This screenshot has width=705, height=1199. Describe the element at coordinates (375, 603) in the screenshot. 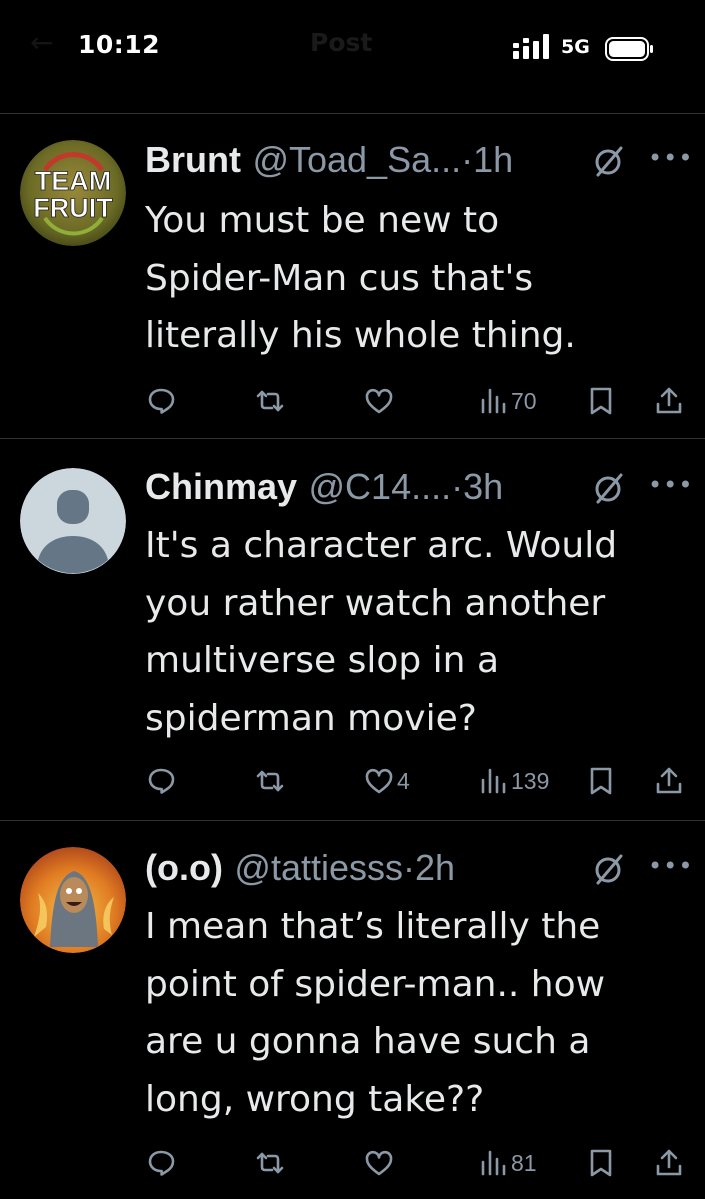

I see `tweet-text-line: you rather watch another` at that location.